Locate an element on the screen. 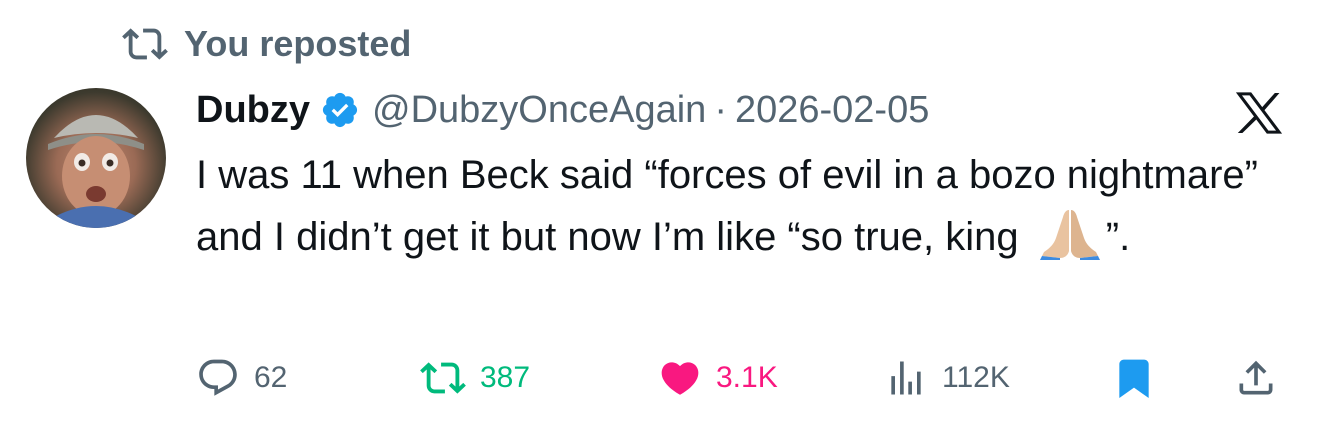 The height and width of the screenshot is (439, 1320). verified-badge-icon is located at coordinates (340, 110).